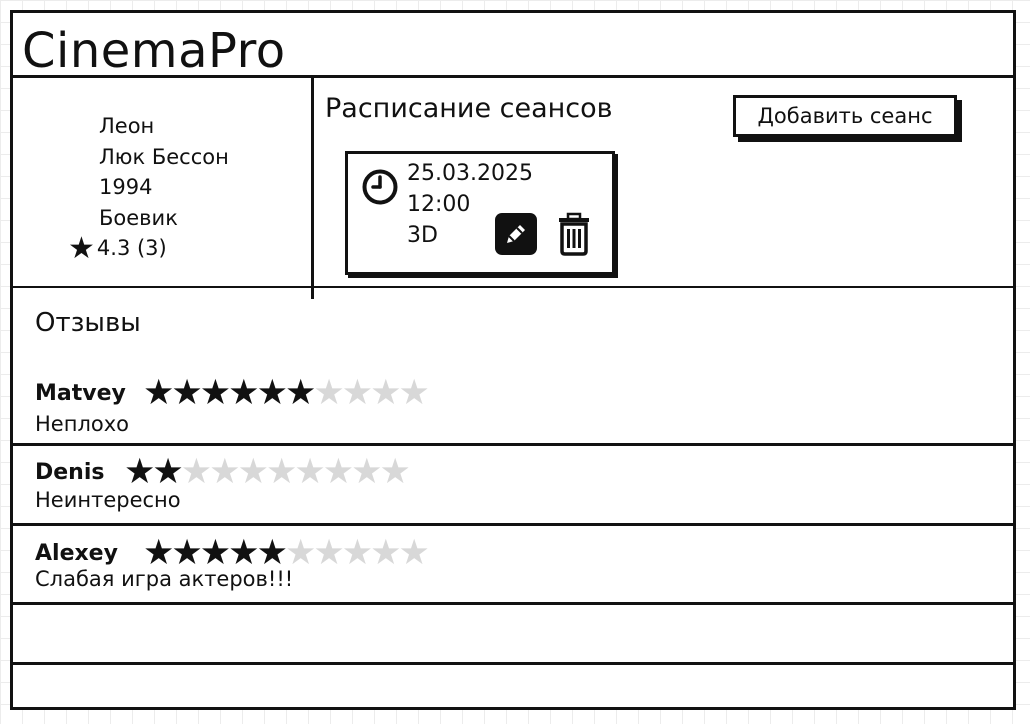  I want to click on clock-icon, so click(380, 187).